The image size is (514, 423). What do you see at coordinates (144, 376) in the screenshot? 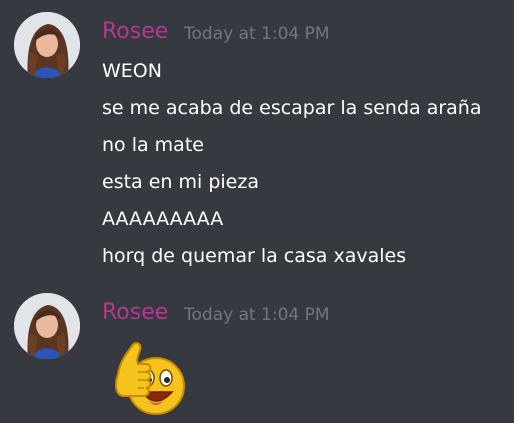
I see `thumbs-up-smiley-icon` at bounding box center [144, 376].